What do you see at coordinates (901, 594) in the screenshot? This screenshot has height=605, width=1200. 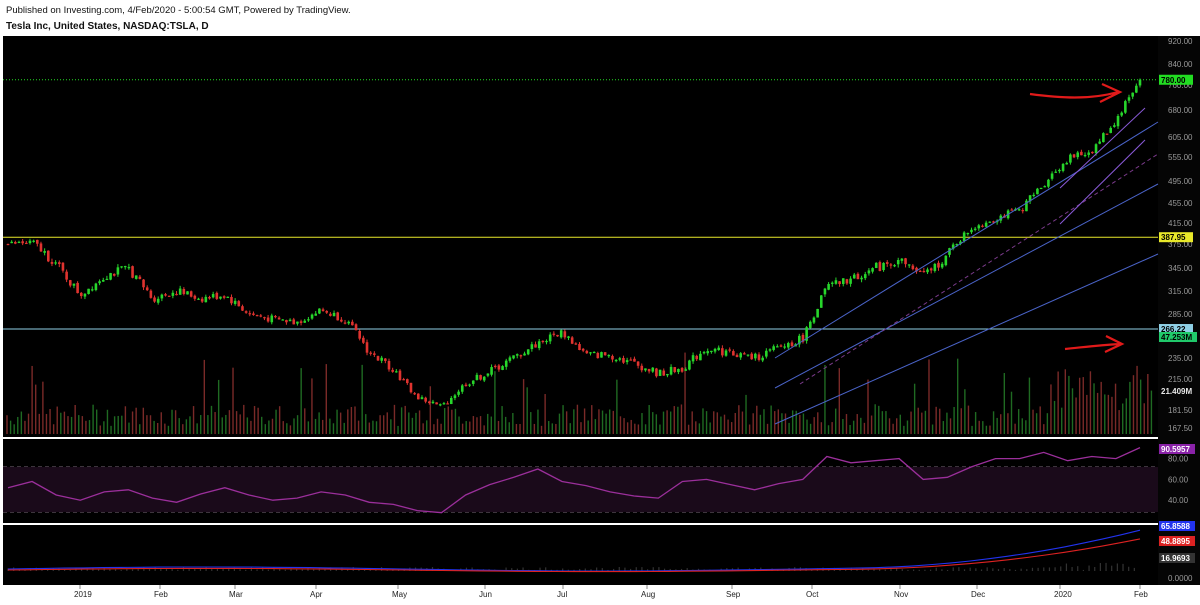 I see `date-label: Nov` at bounding box center [901, 594].